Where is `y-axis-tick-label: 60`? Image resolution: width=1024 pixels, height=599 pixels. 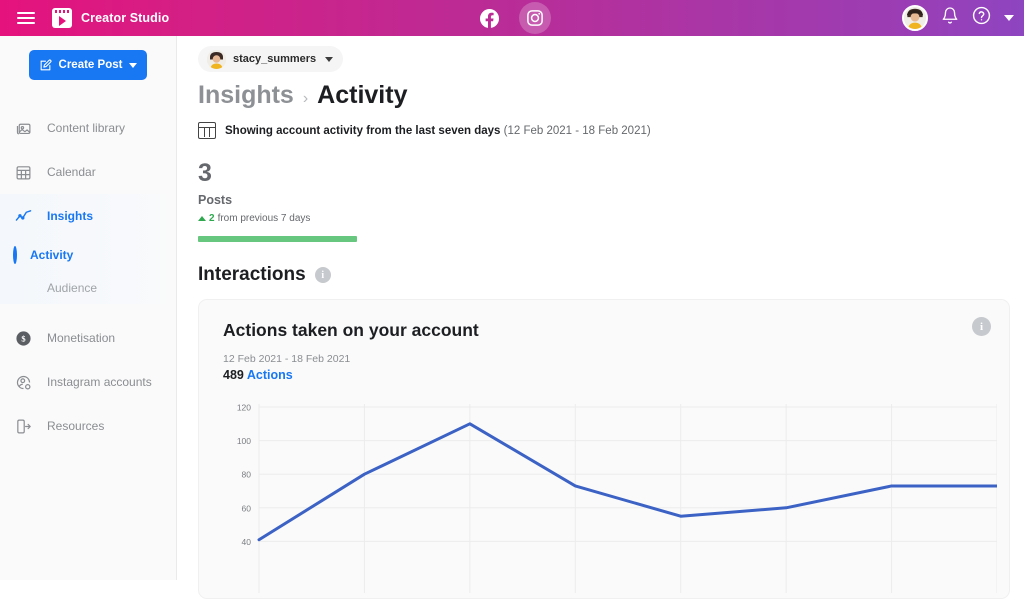 y-axis-tick-label: 60 is located at coordinates (247, 508).